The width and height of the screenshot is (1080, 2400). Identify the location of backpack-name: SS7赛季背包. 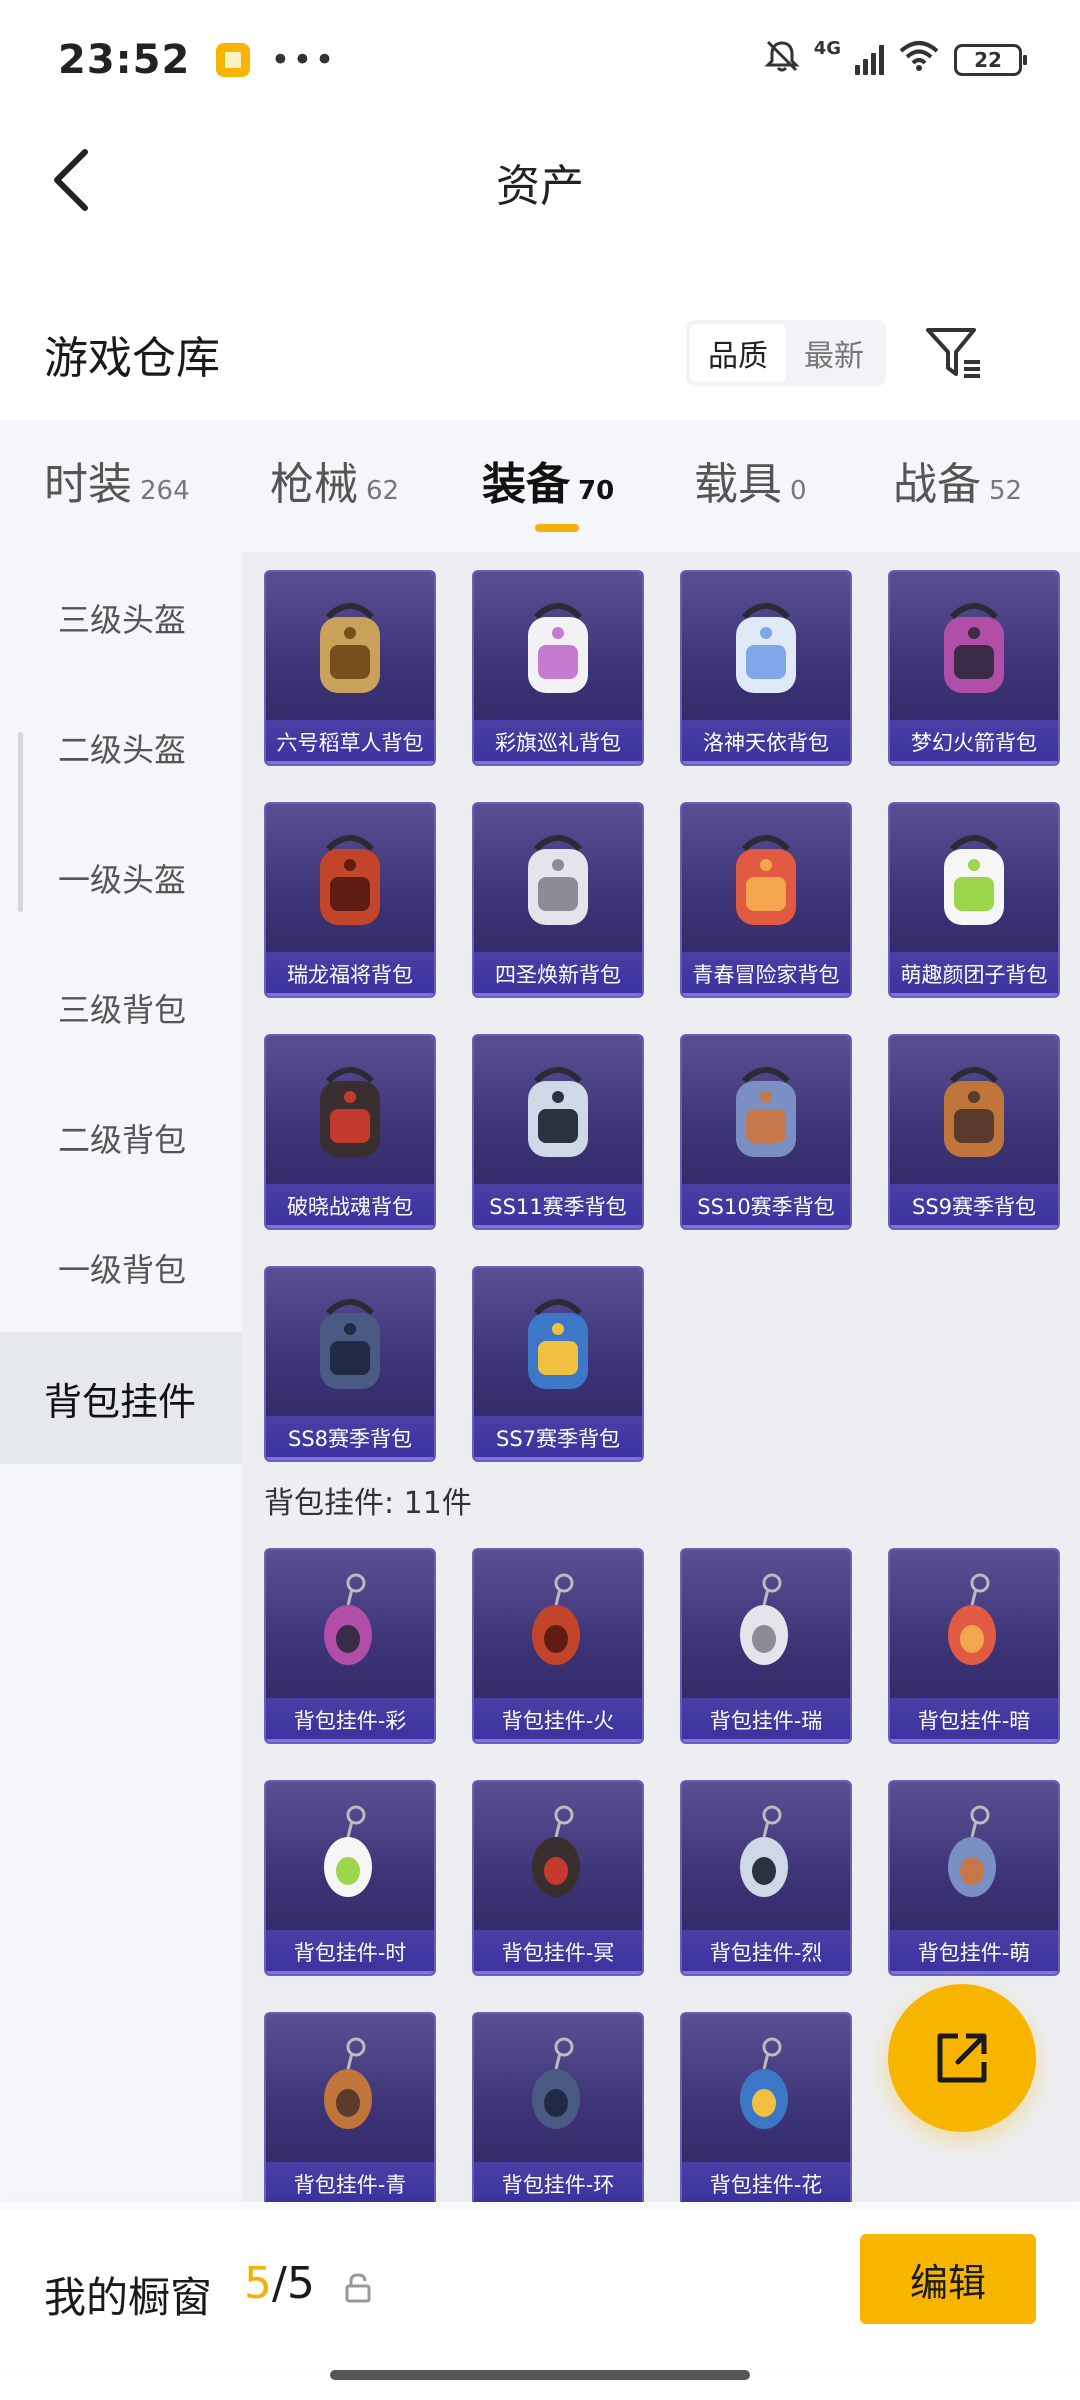
(558, 1438).